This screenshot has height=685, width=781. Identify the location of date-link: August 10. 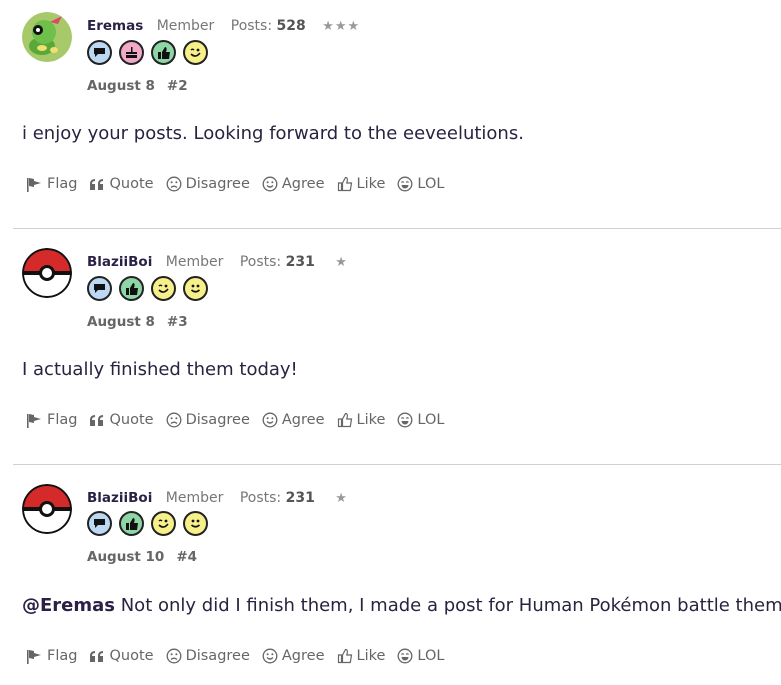
(125, 557).